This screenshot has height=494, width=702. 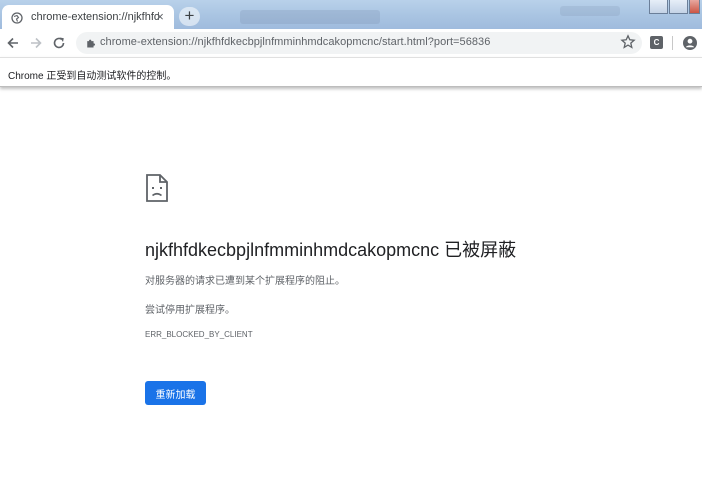 What do you see at coordinates (245, 281) in the screenshot?
I see `error-description: 对服务器的请求已遭到某个扩展程序的阻止。` at bounding box center [245, 281].